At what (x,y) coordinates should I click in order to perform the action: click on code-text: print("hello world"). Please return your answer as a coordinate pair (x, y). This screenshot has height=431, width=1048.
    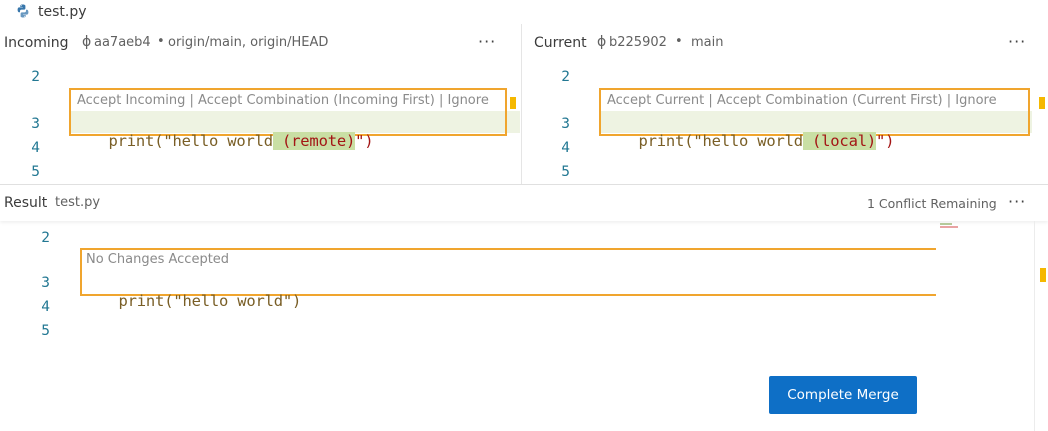
    Looking at the image, I should click on (210, 301).